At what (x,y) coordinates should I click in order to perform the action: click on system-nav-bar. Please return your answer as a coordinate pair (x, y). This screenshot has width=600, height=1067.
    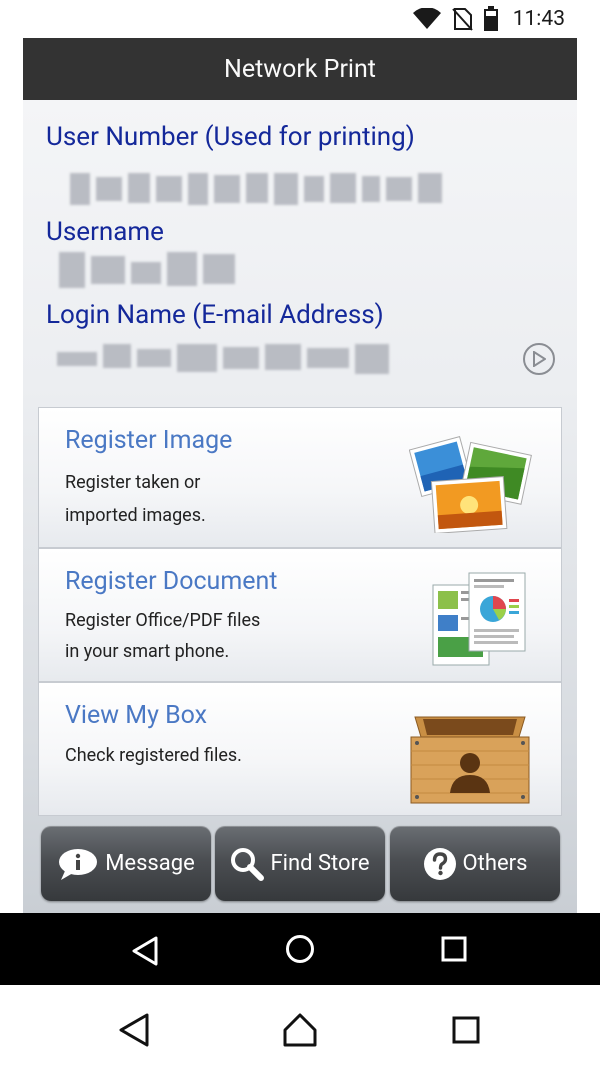
    Looking at the image, I should click on (300, 949).